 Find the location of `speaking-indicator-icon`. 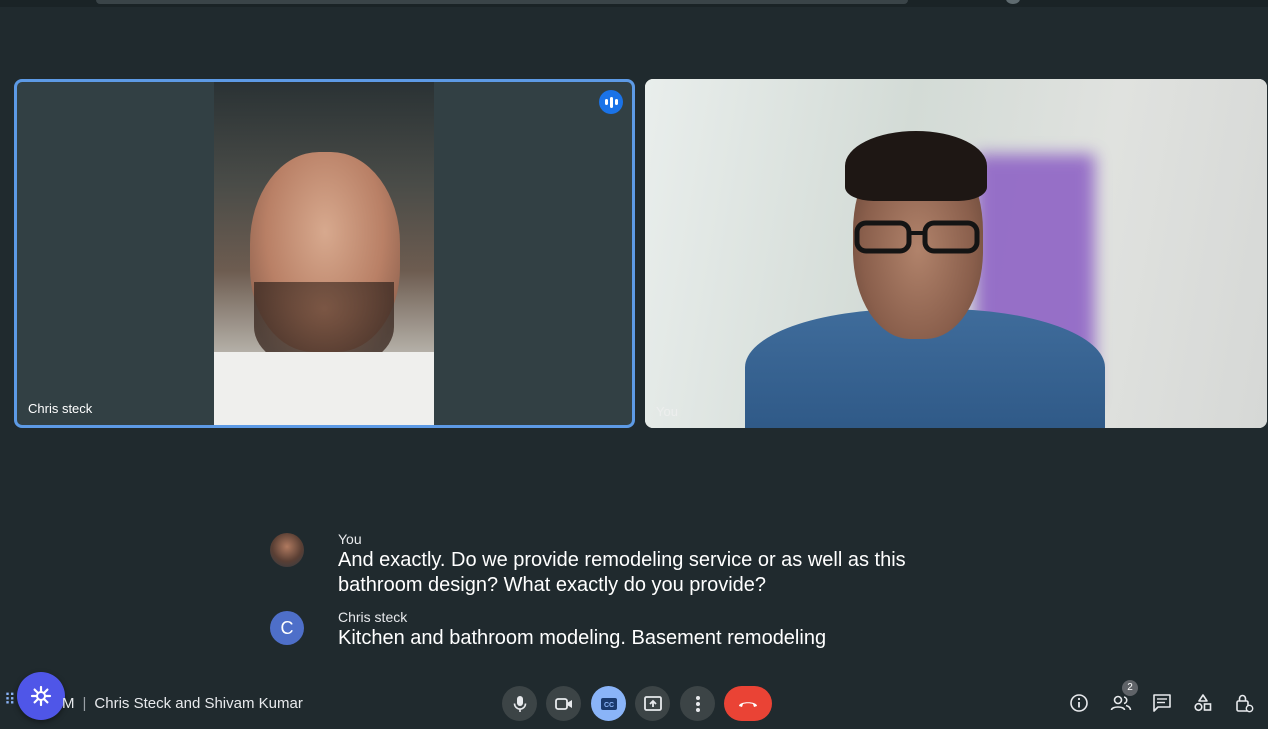

speaking-indicator-icon is located at coordinates (611, 102).